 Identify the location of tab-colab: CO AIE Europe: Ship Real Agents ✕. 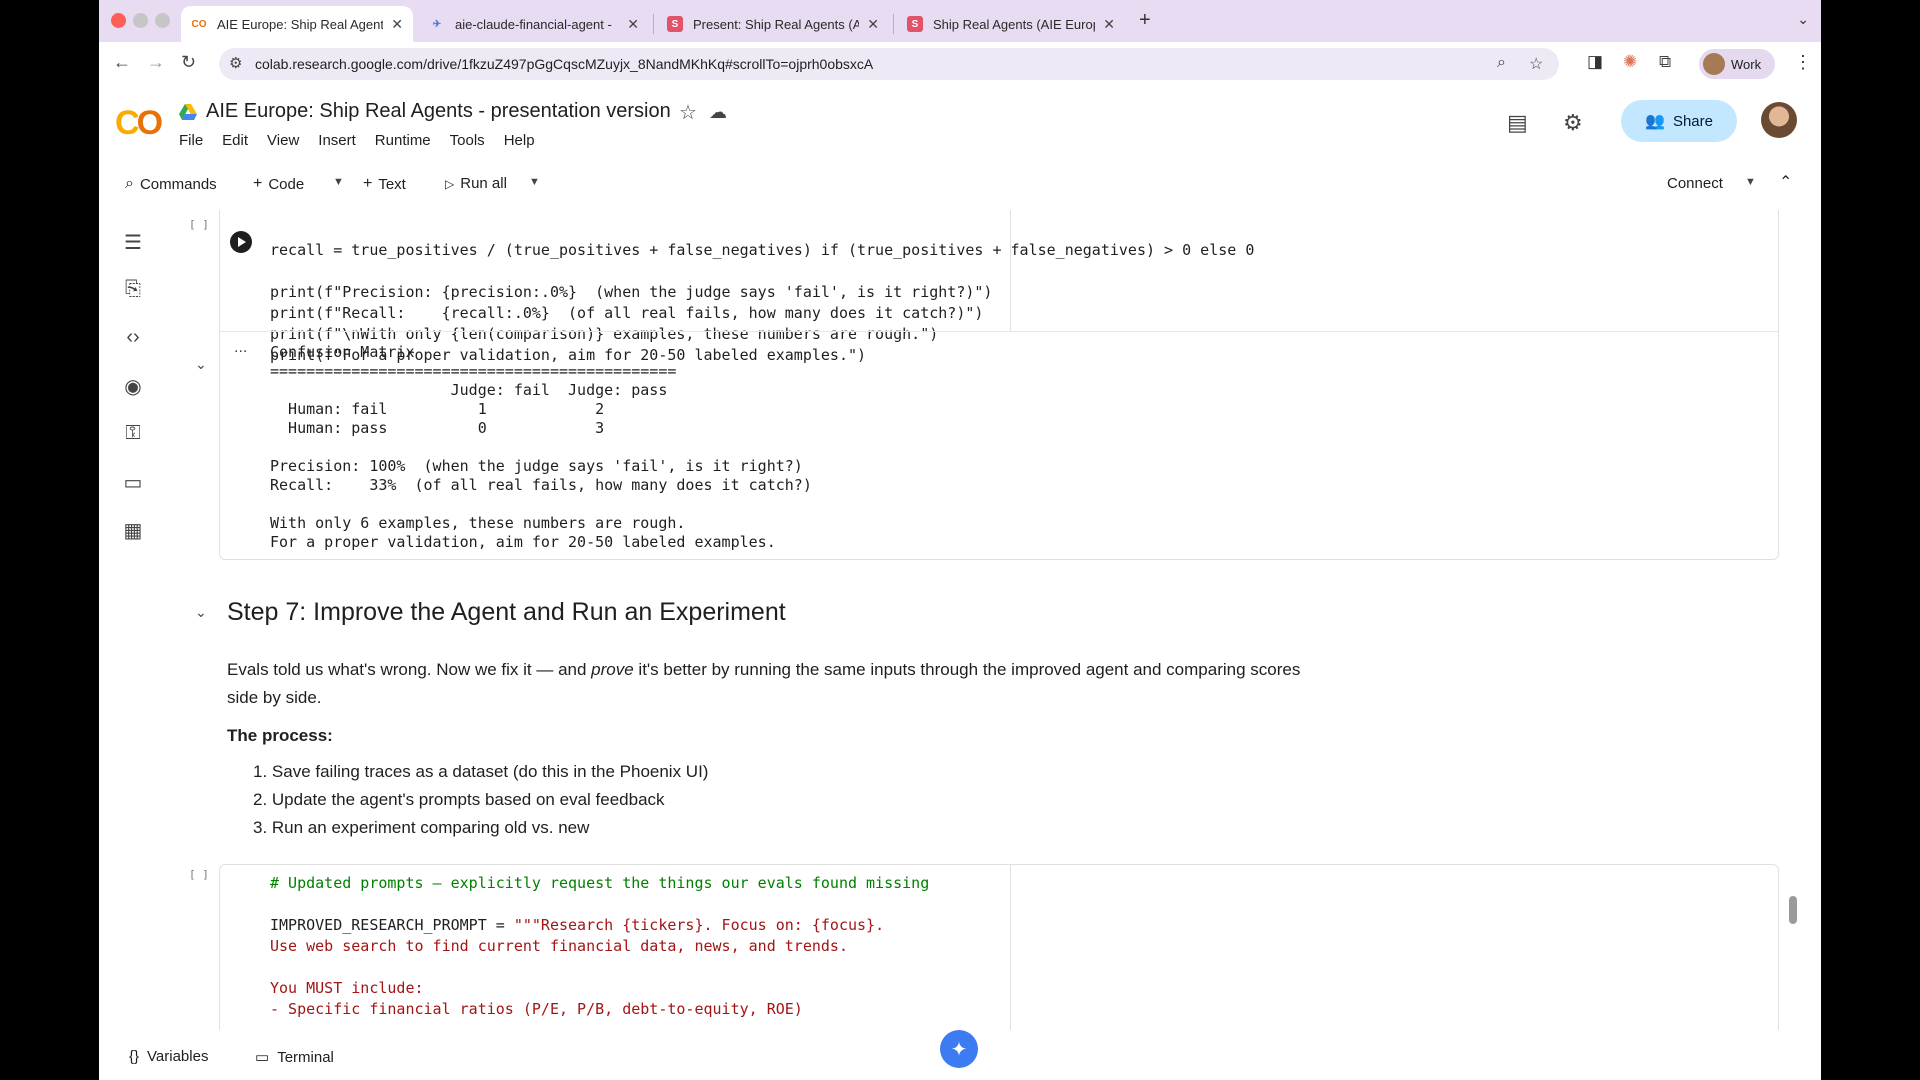
(297, 24).